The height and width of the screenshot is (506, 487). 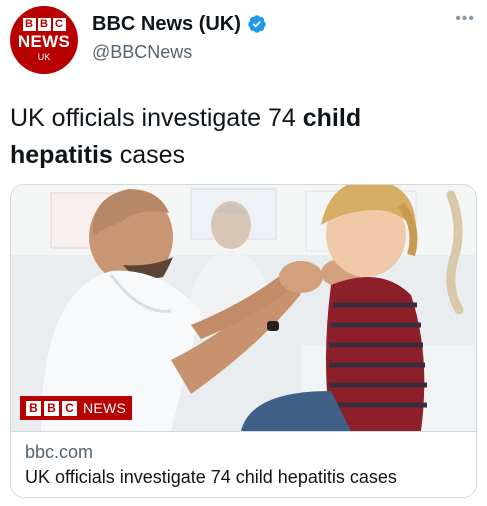 I want to click on avatar-news-text: NEWS, so click(x=44, y=41).